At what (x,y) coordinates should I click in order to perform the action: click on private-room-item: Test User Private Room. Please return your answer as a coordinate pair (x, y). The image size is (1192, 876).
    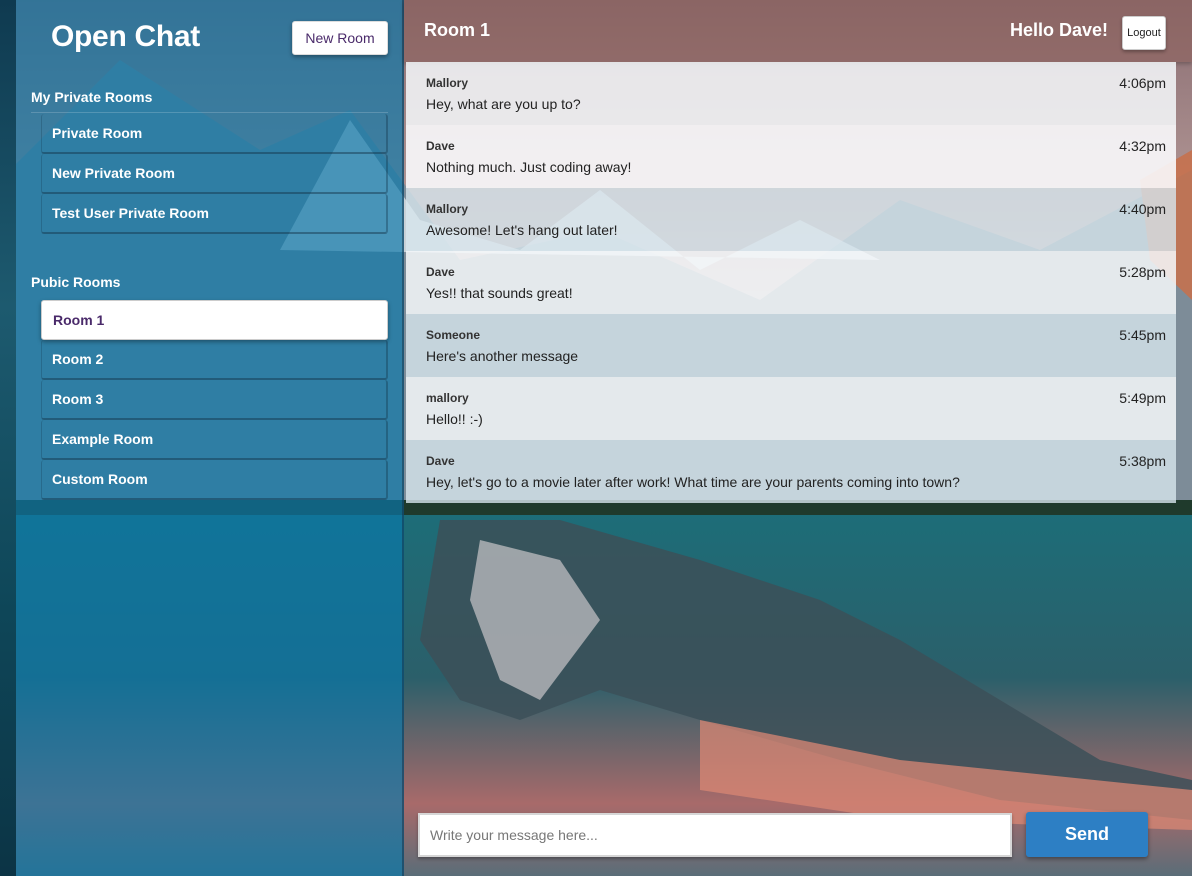
    Looking at the image, I should click on (214, 214).